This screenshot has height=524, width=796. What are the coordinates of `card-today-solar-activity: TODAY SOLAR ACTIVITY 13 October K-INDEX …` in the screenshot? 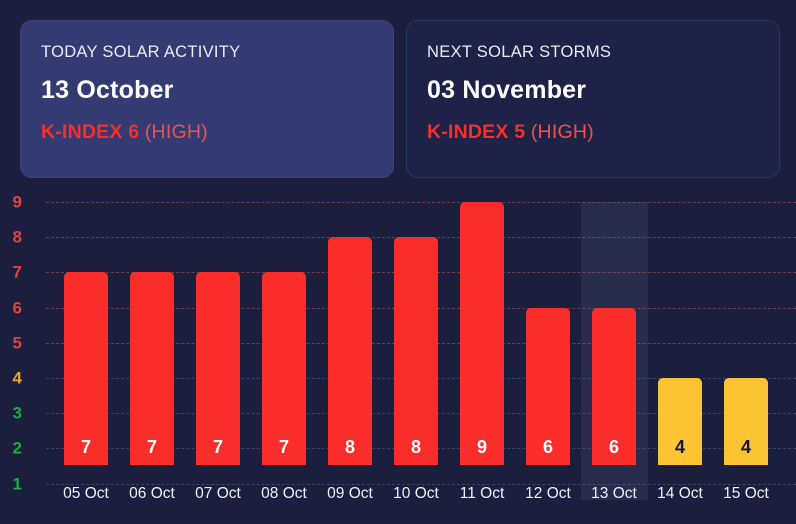 It's located at (207, 99).